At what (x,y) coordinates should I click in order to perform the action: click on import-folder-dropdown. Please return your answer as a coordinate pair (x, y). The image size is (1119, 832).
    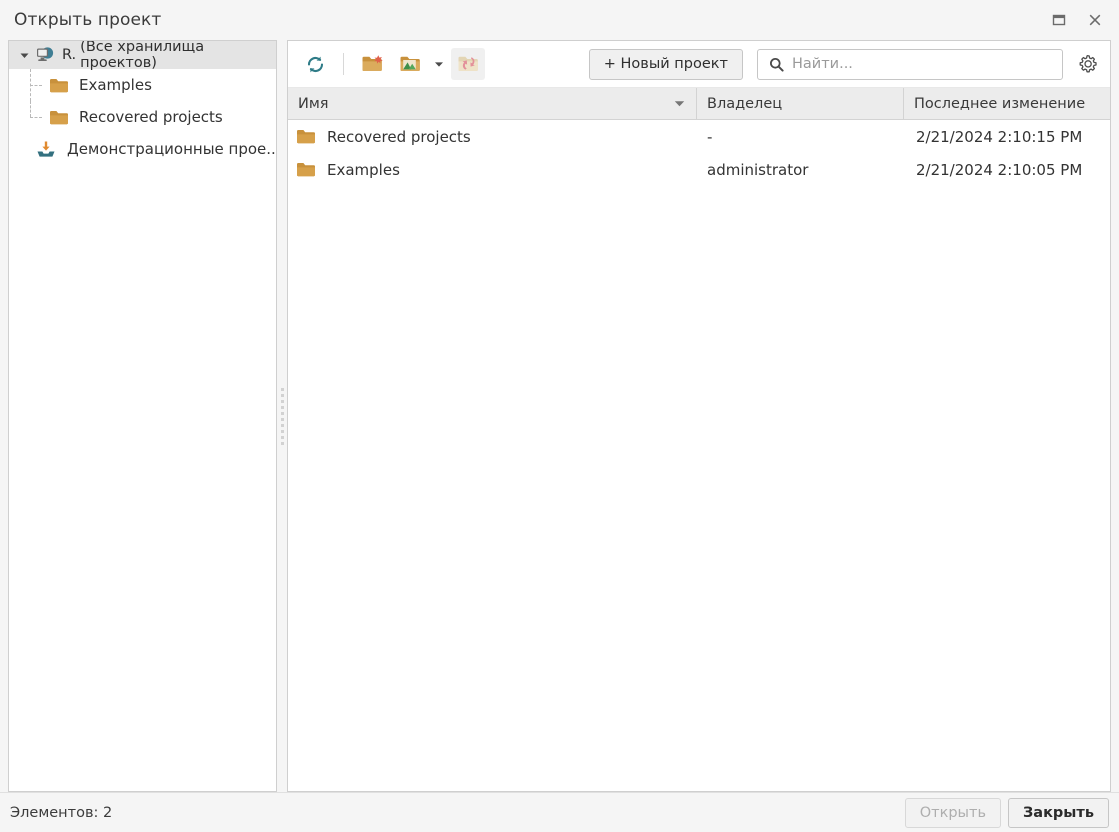
    Looking at the image, I should click on (439, 64).